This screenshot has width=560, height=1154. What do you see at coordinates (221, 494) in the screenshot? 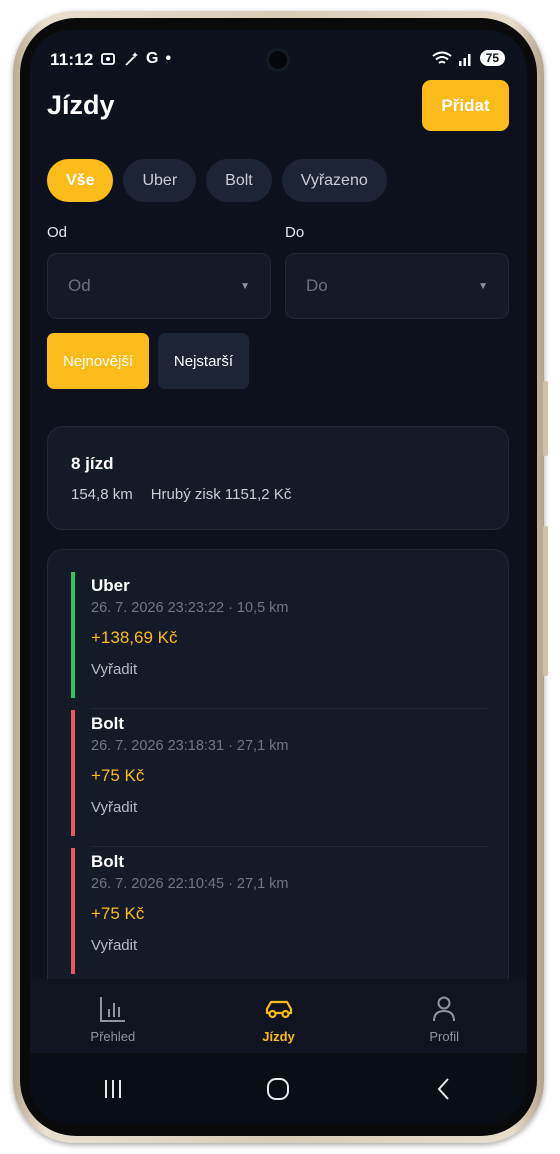
I see `gross-profit: Hrubý zisk 1151,2 Kč` at bounding box center [221, 494].